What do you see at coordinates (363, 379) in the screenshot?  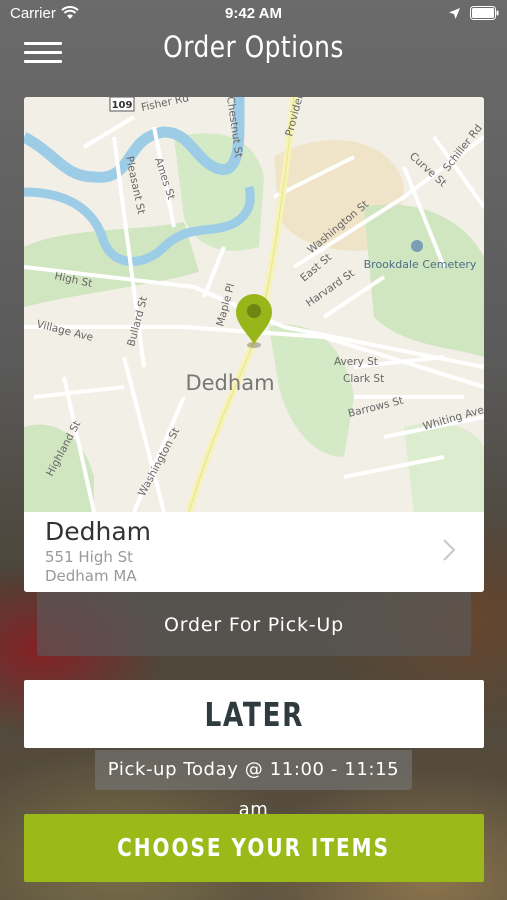 I see `map-street-label: Clark St` at bounding box center [363, 379].